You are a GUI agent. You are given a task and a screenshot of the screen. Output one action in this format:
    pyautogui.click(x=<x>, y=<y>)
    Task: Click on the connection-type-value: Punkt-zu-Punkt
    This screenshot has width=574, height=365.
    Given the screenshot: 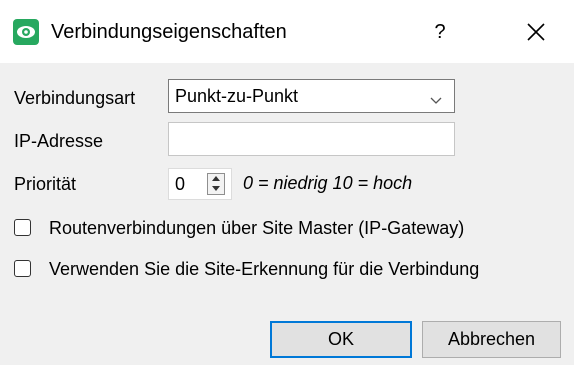 What is the action you would take?
    pyautogui.click(x=237, y=96)
    